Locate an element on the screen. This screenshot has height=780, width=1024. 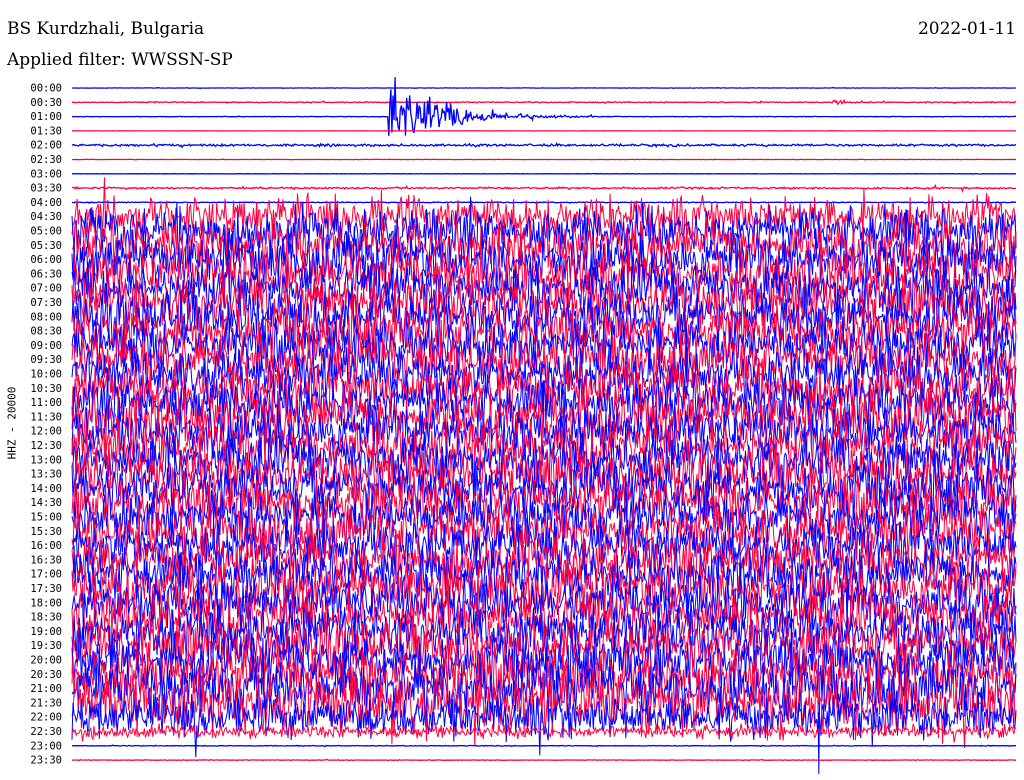
row-label-1830: 18:30 is located at coordinates (46, 618).